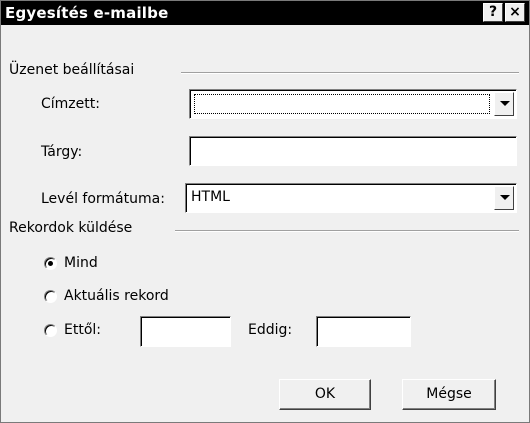 Image resolution: width=530 pixels, height=423 pixels. I want to click on radio-range, so click(50, 330).